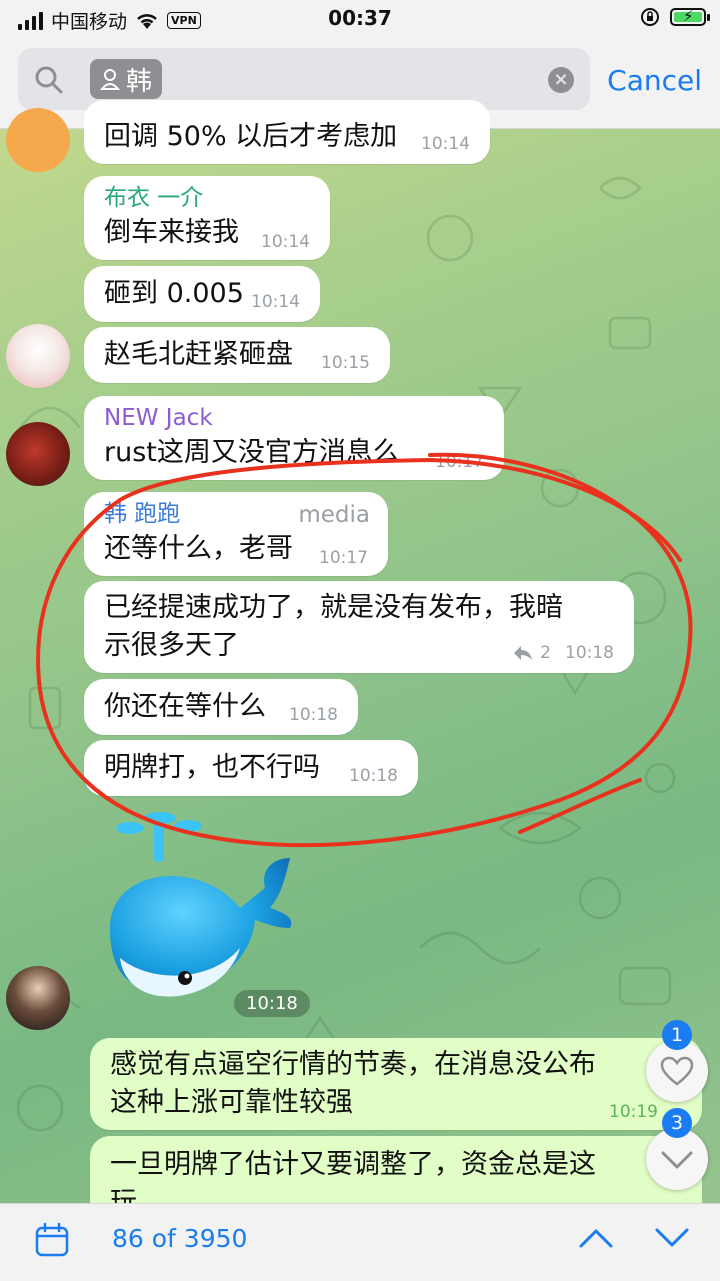 This screenshot has width=720, height=1281. What do you see at coordinates (139, 81) in the screenshot?
I see `chip-label: 韩` at bounding box center [139, 81].